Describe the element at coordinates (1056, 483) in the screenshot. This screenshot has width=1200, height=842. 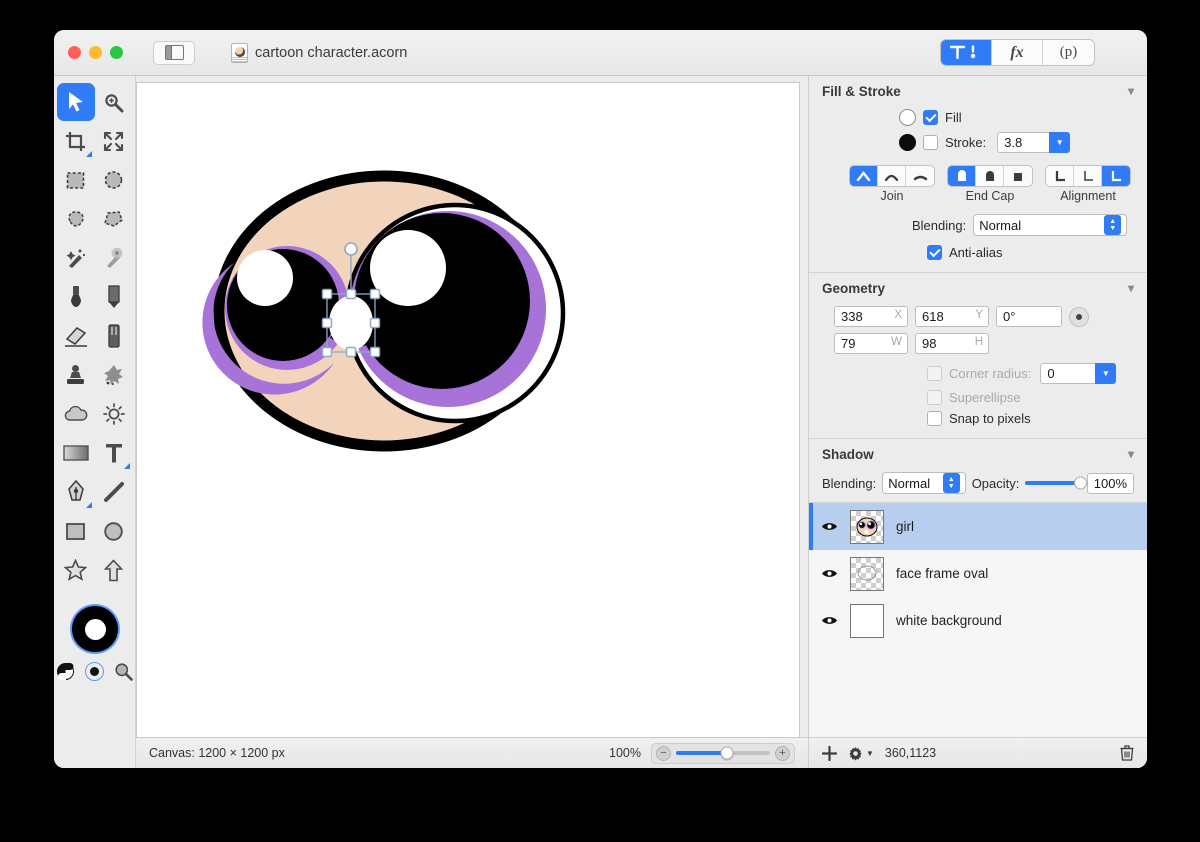
I see `shadow-opacity-slider` at that location.